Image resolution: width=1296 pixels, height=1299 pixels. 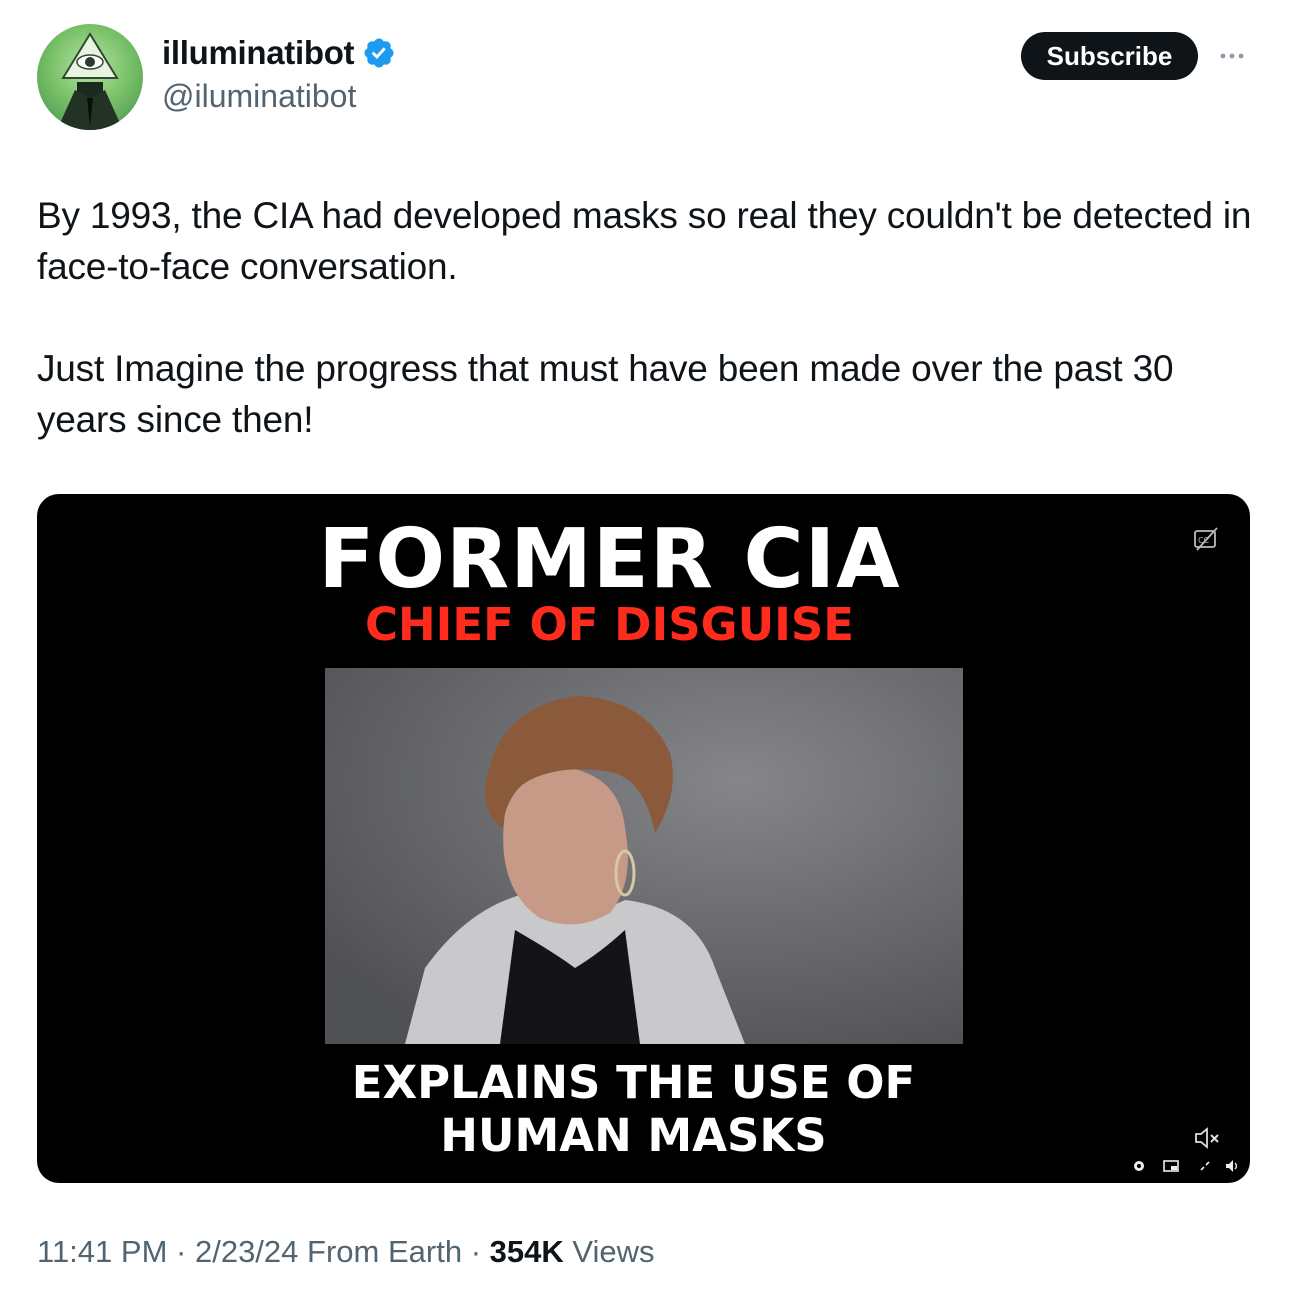 I want to click on speaker-figure, so click(x=644, y=856).